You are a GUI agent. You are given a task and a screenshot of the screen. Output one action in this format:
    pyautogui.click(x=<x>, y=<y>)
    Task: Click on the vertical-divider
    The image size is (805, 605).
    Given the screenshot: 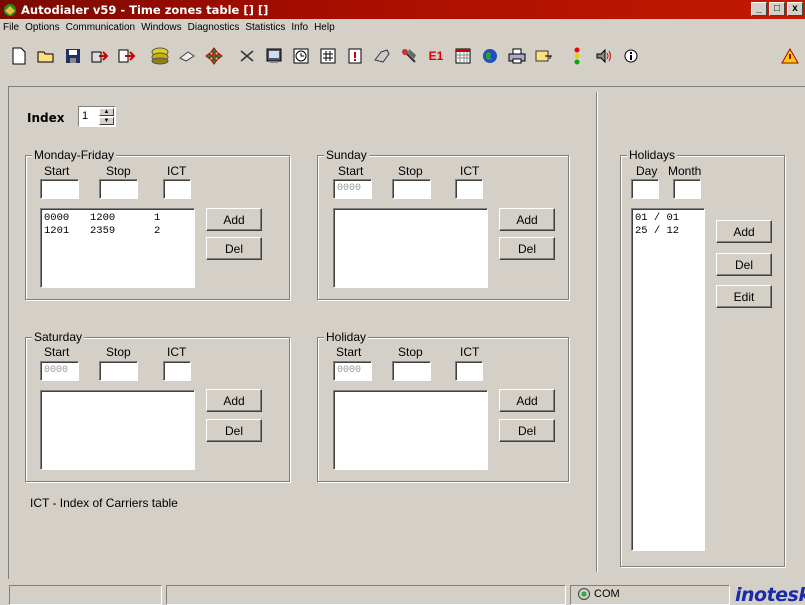 What is the action you would take?
    pyautogui.click(x=597, y=332)
    